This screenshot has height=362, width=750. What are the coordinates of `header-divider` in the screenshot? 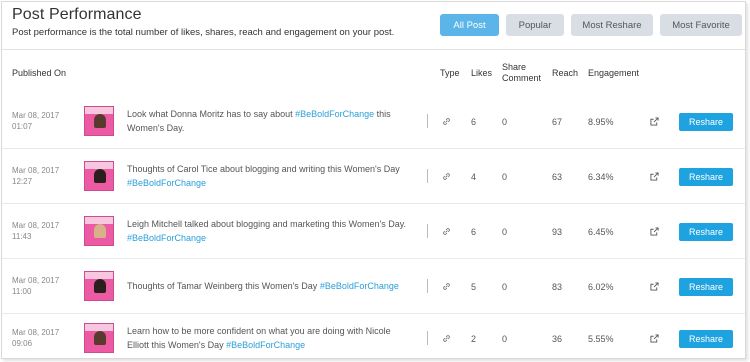 It's located at (373, 49).